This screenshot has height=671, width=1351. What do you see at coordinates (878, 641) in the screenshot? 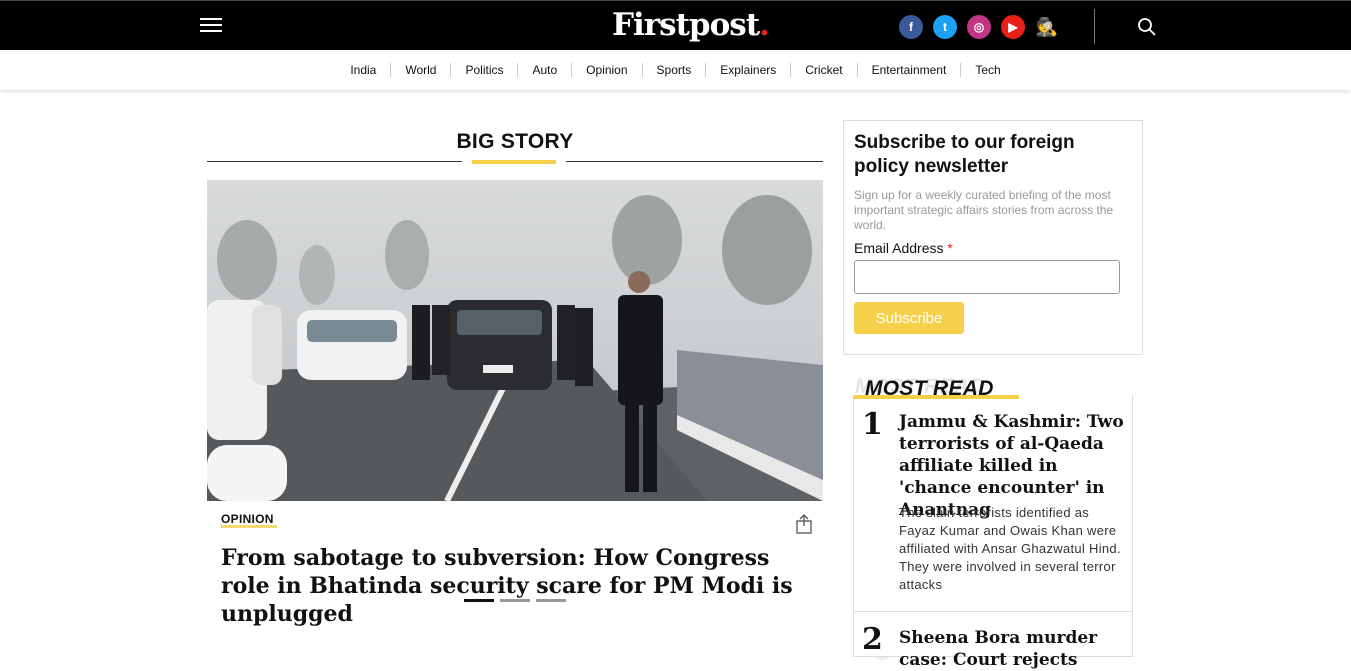
I see `rank-number: 2` at bounding box center [878, 641].